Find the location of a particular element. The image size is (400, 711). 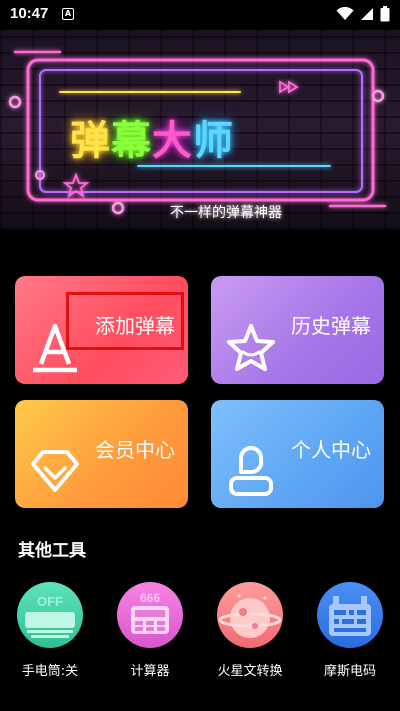

flashlight-icon: OFF is located at coordinates (50, 615).